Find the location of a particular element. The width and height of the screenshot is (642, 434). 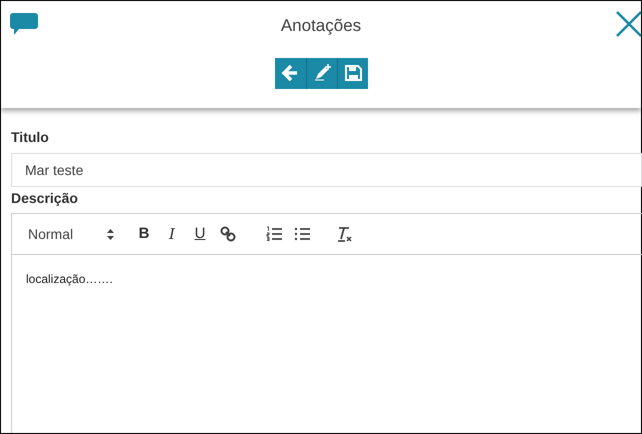

chat-bubble-icon is located at coordinates (24, 24).